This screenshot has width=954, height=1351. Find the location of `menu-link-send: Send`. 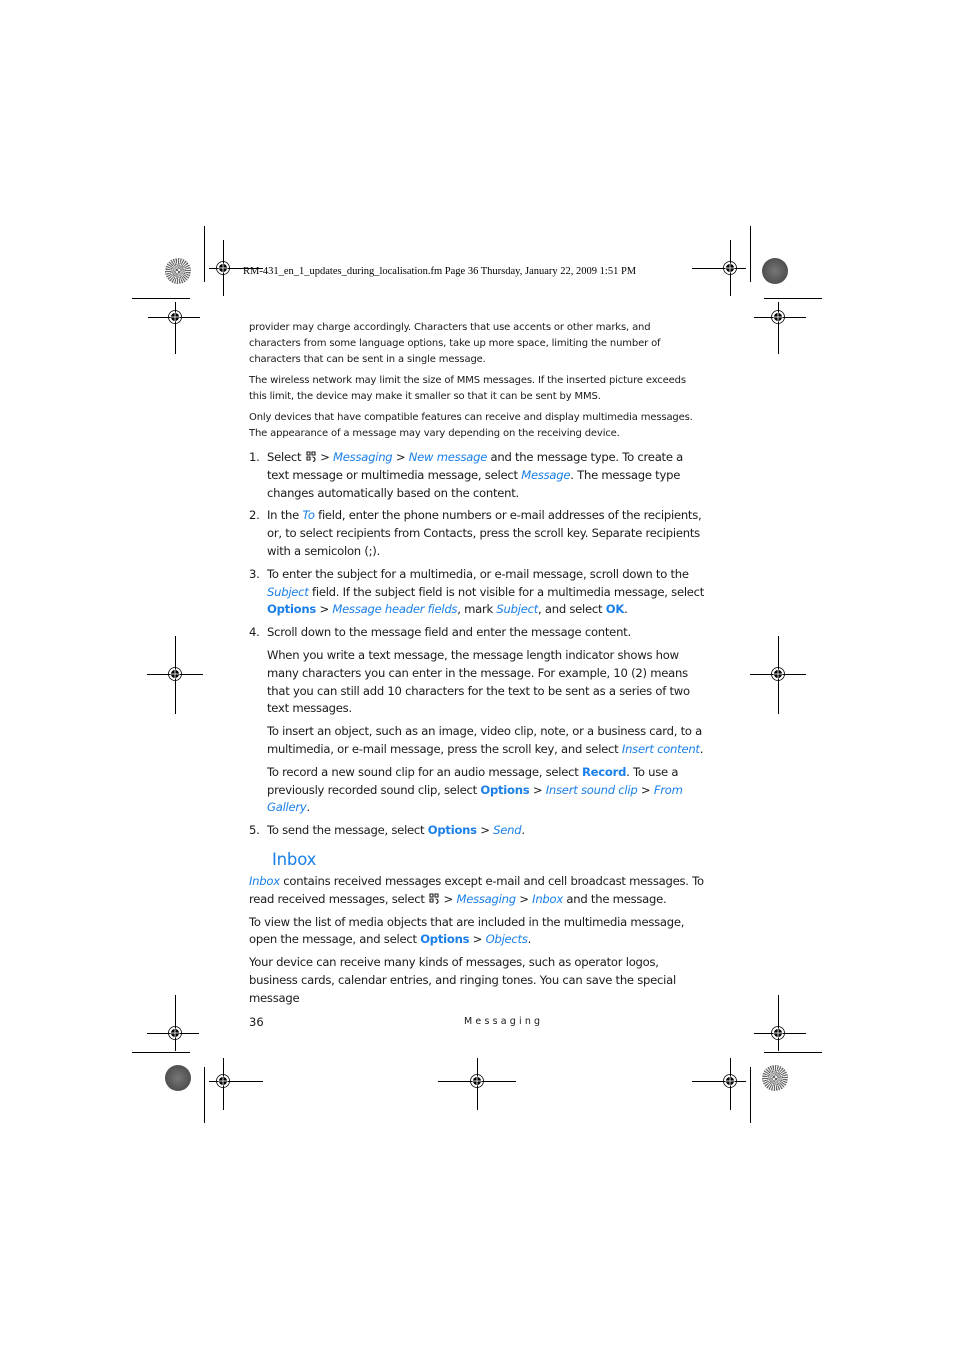

menu-link-send: Send is located at coordinates (507, 830).